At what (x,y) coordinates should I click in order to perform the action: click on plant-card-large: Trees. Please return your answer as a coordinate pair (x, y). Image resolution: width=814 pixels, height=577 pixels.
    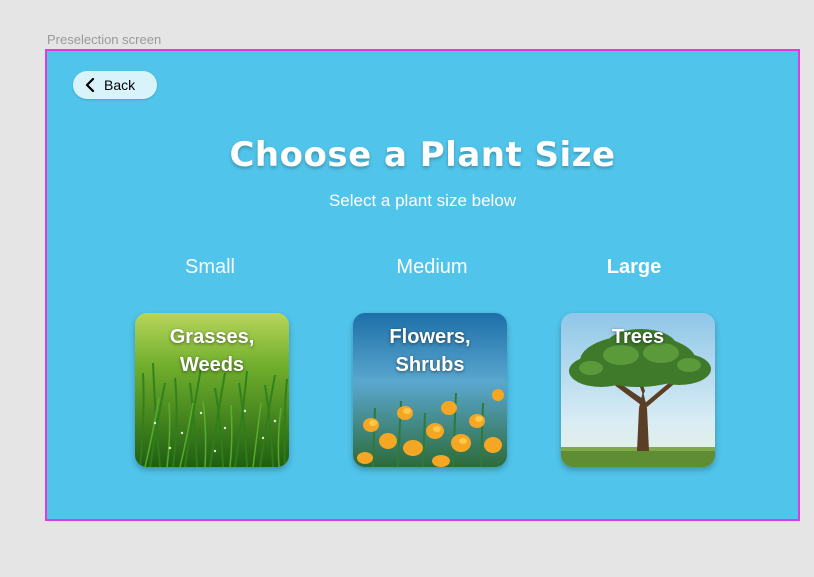
    Looking at the image, I should click on (638, 390).